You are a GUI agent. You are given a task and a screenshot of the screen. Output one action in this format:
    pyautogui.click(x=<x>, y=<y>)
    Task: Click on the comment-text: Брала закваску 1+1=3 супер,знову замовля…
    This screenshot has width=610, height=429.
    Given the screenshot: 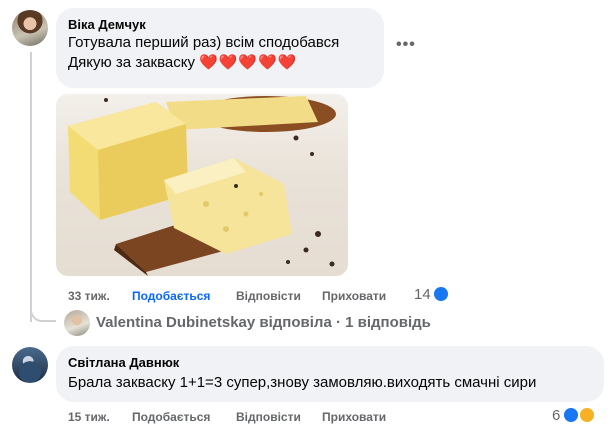 What is the action you would take?
    pyautogui.click(x=302, y=382)
    